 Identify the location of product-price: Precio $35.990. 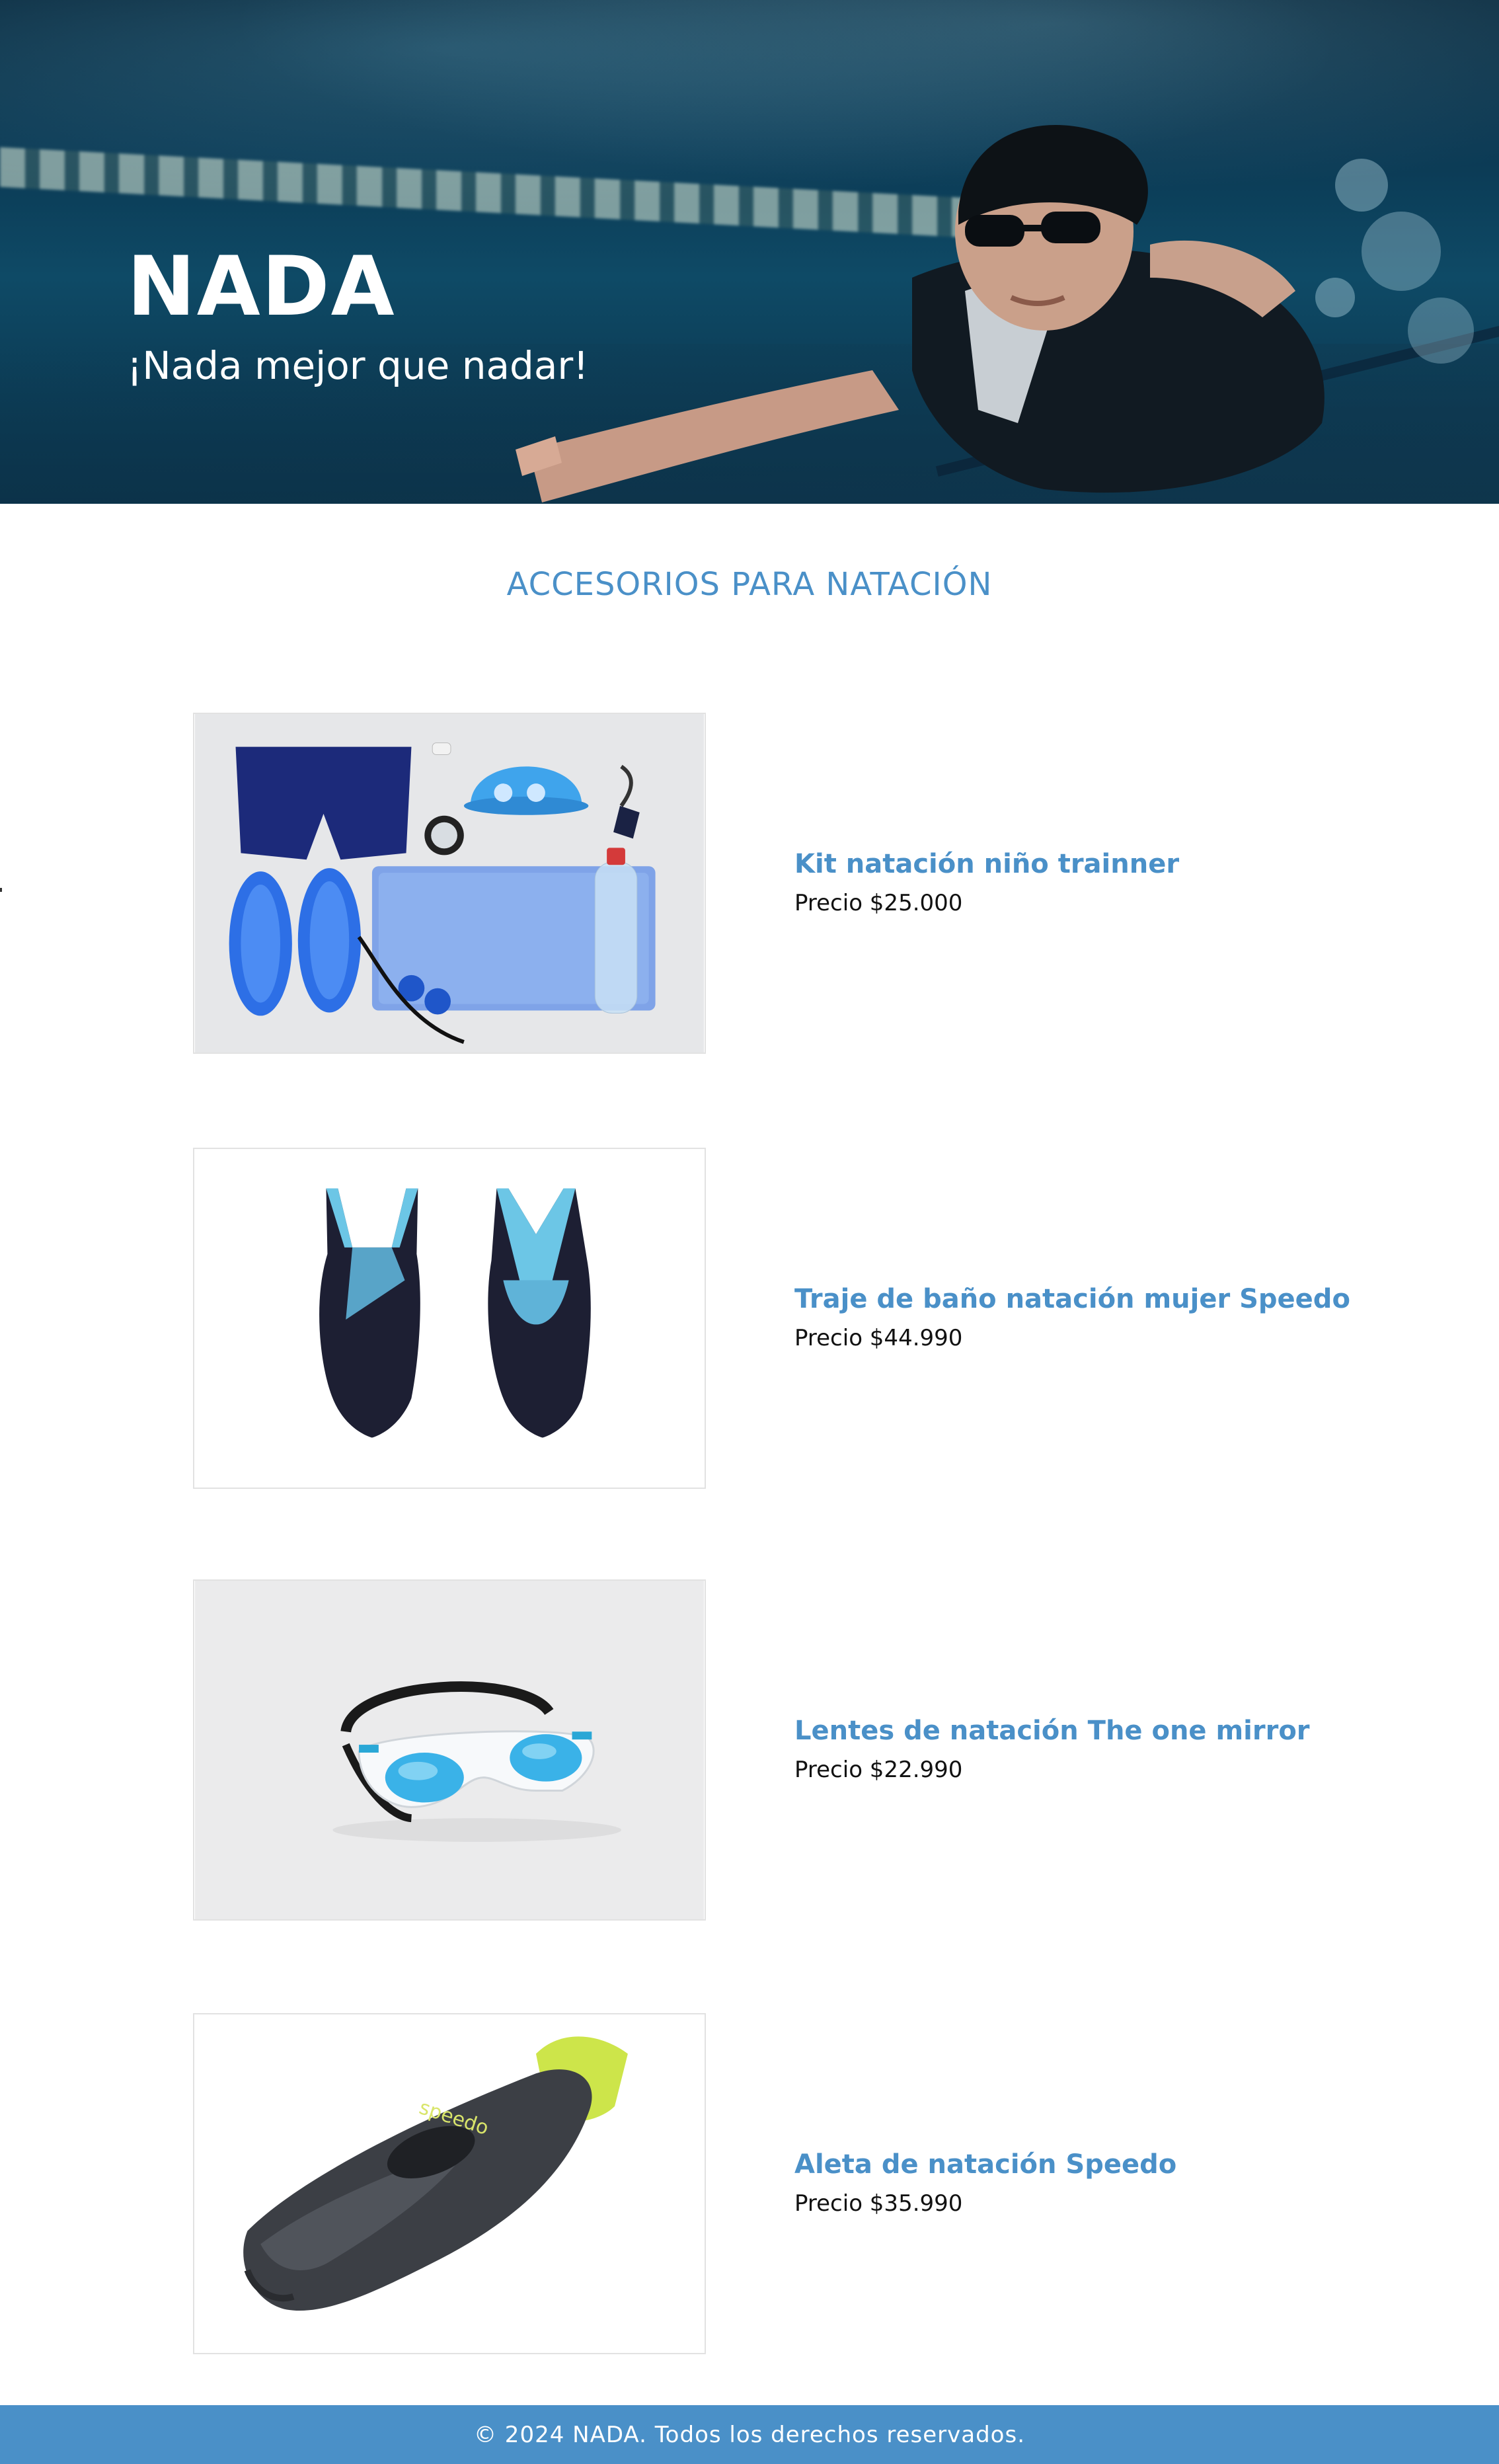
(879, 2203).